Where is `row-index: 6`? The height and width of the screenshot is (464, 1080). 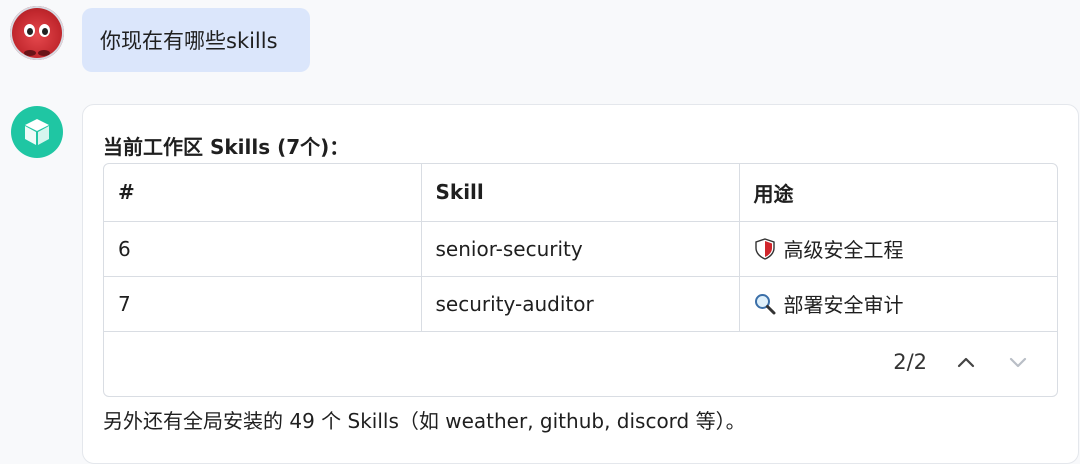
row-index: 6 is located at coordinates (263, 249).